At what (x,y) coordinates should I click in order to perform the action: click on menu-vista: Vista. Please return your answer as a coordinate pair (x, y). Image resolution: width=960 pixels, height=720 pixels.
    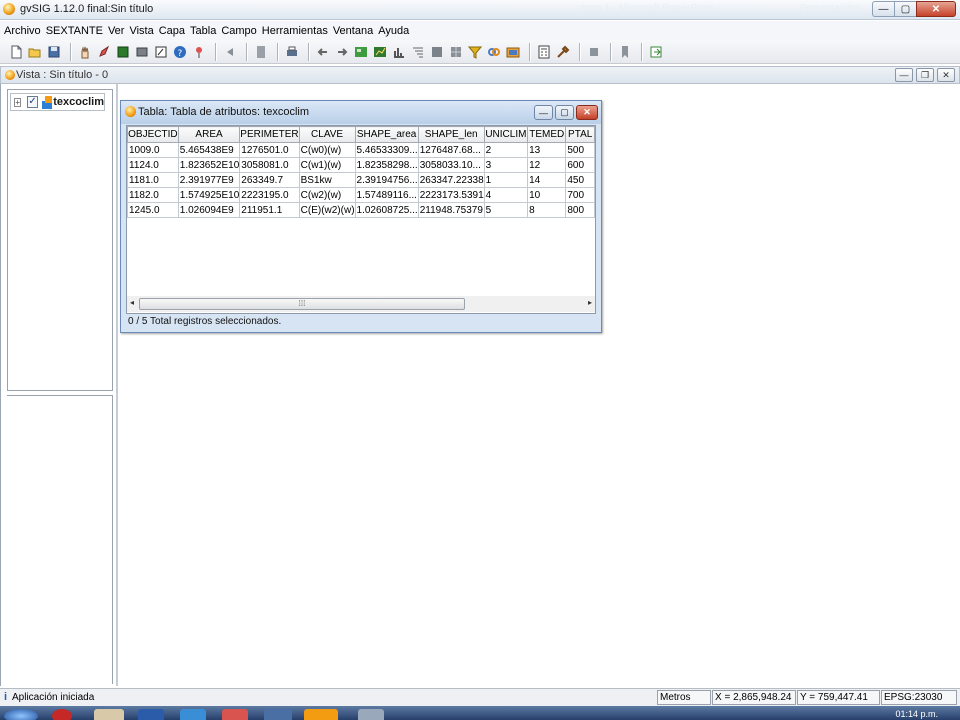
    Looking at the image, I should click on (141, 31).